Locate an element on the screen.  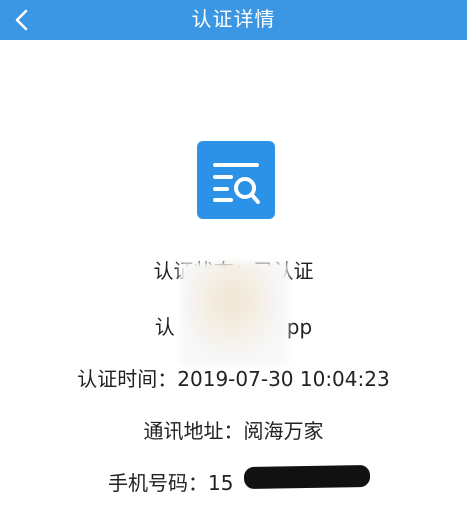
page-title: 认证详情 is located at coordinates (233, 19).